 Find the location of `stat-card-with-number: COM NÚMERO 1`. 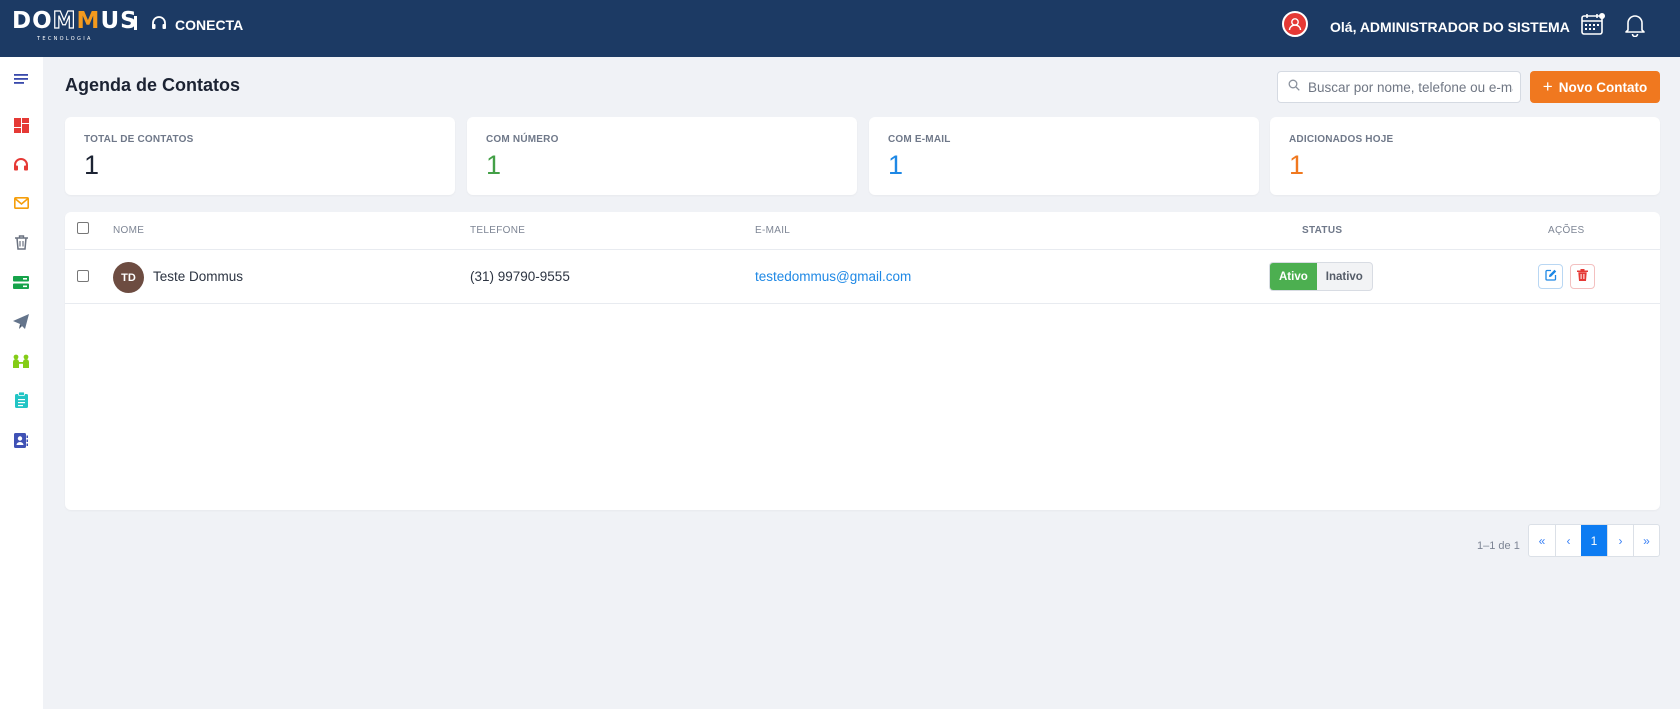

stat-card-with-number: COM NÚMERO 1 is located at coordinates (662, 156).